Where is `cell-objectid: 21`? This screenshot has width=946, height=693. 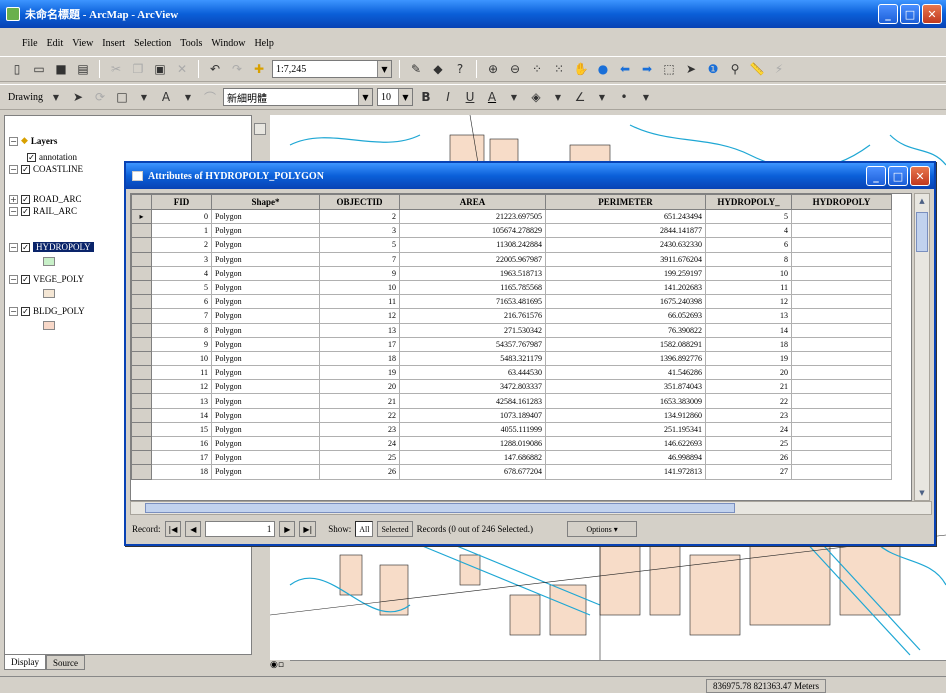
cell-objectid: 21 is located at coordinates (359, 401).